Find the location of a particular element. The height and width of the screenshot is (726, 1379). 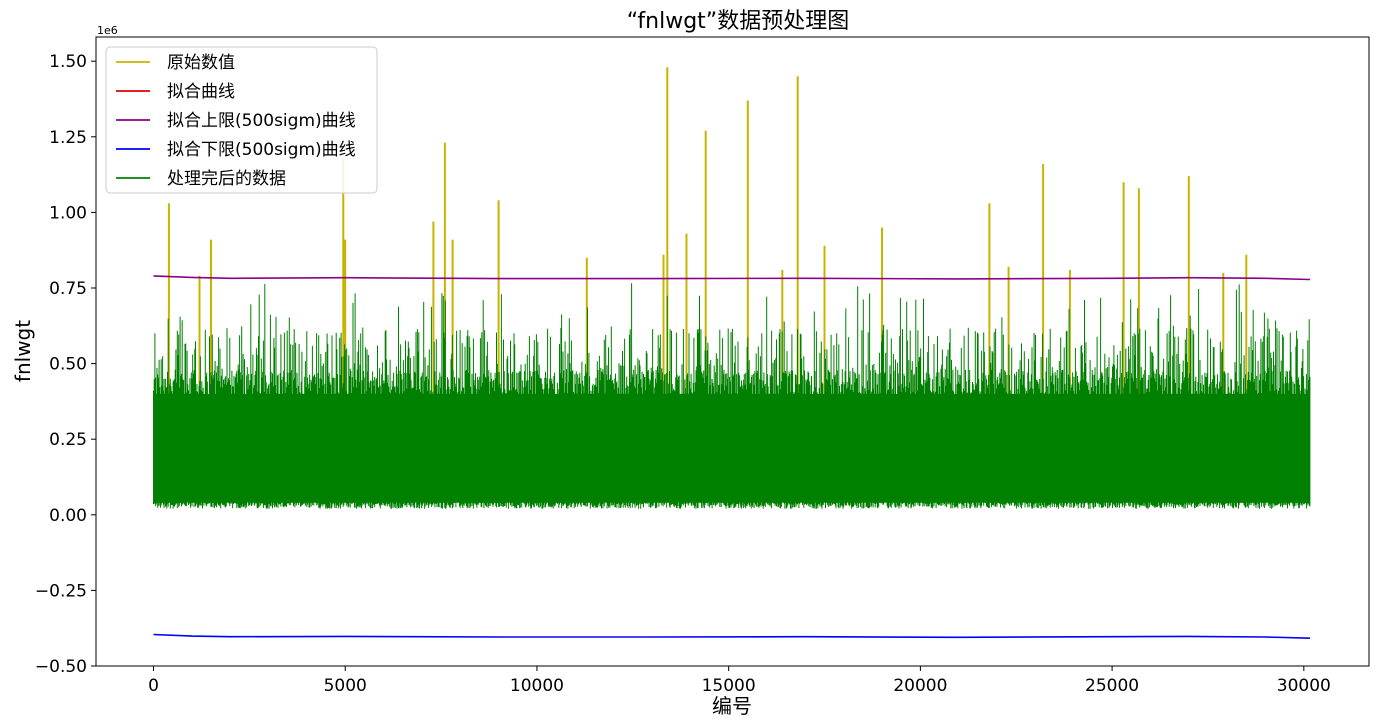

legend-label: 处理完后的数据 is located at coordinates (226, 179).